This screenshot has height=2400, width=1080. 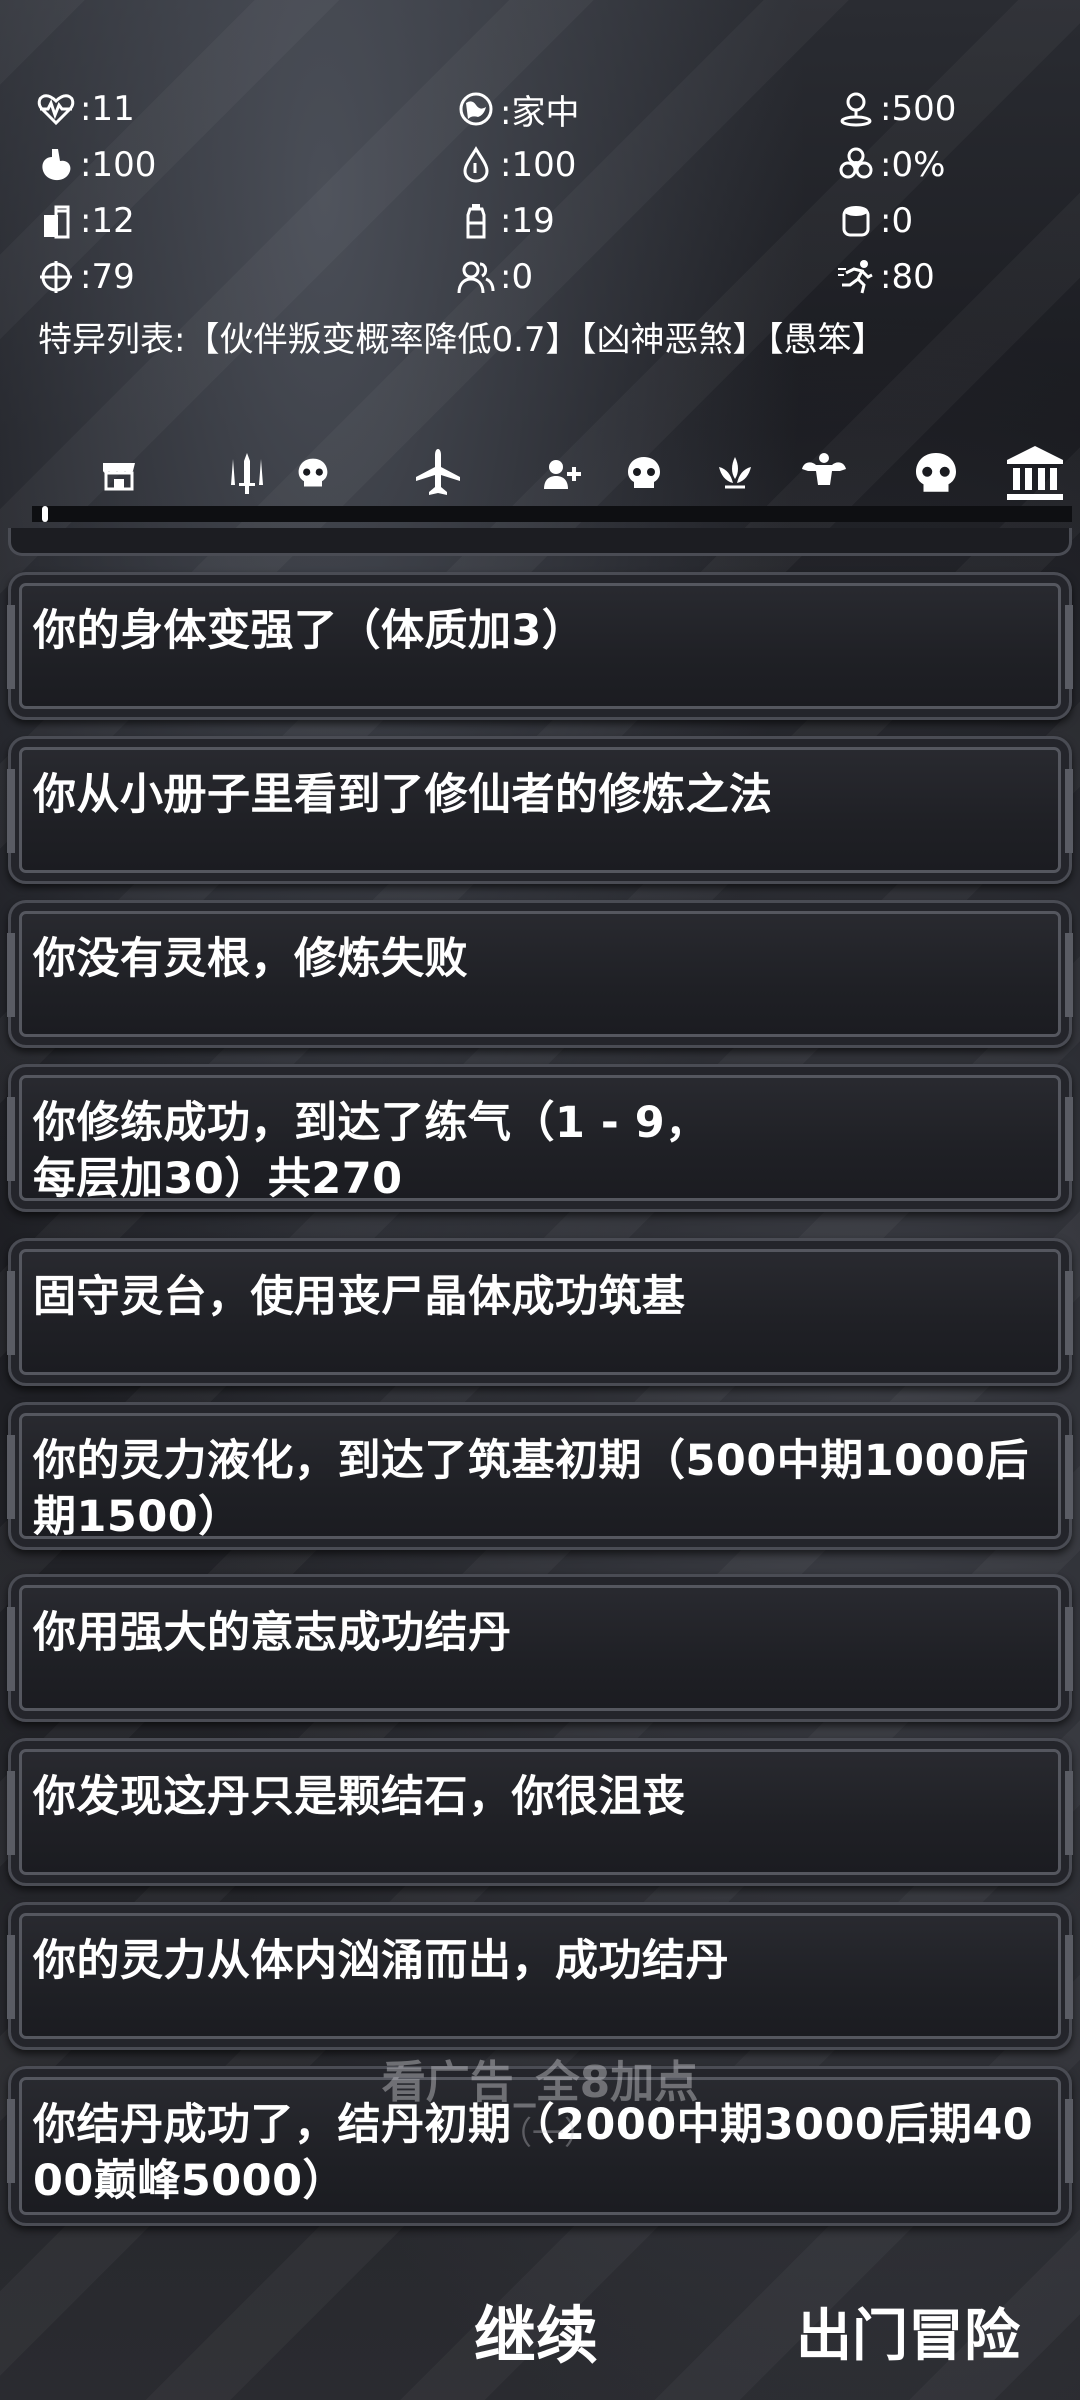 What do you see at coordinates (536, 2328) in the screenshot?
I see `continue-button: 继续` at bounding box center [536, 2328].